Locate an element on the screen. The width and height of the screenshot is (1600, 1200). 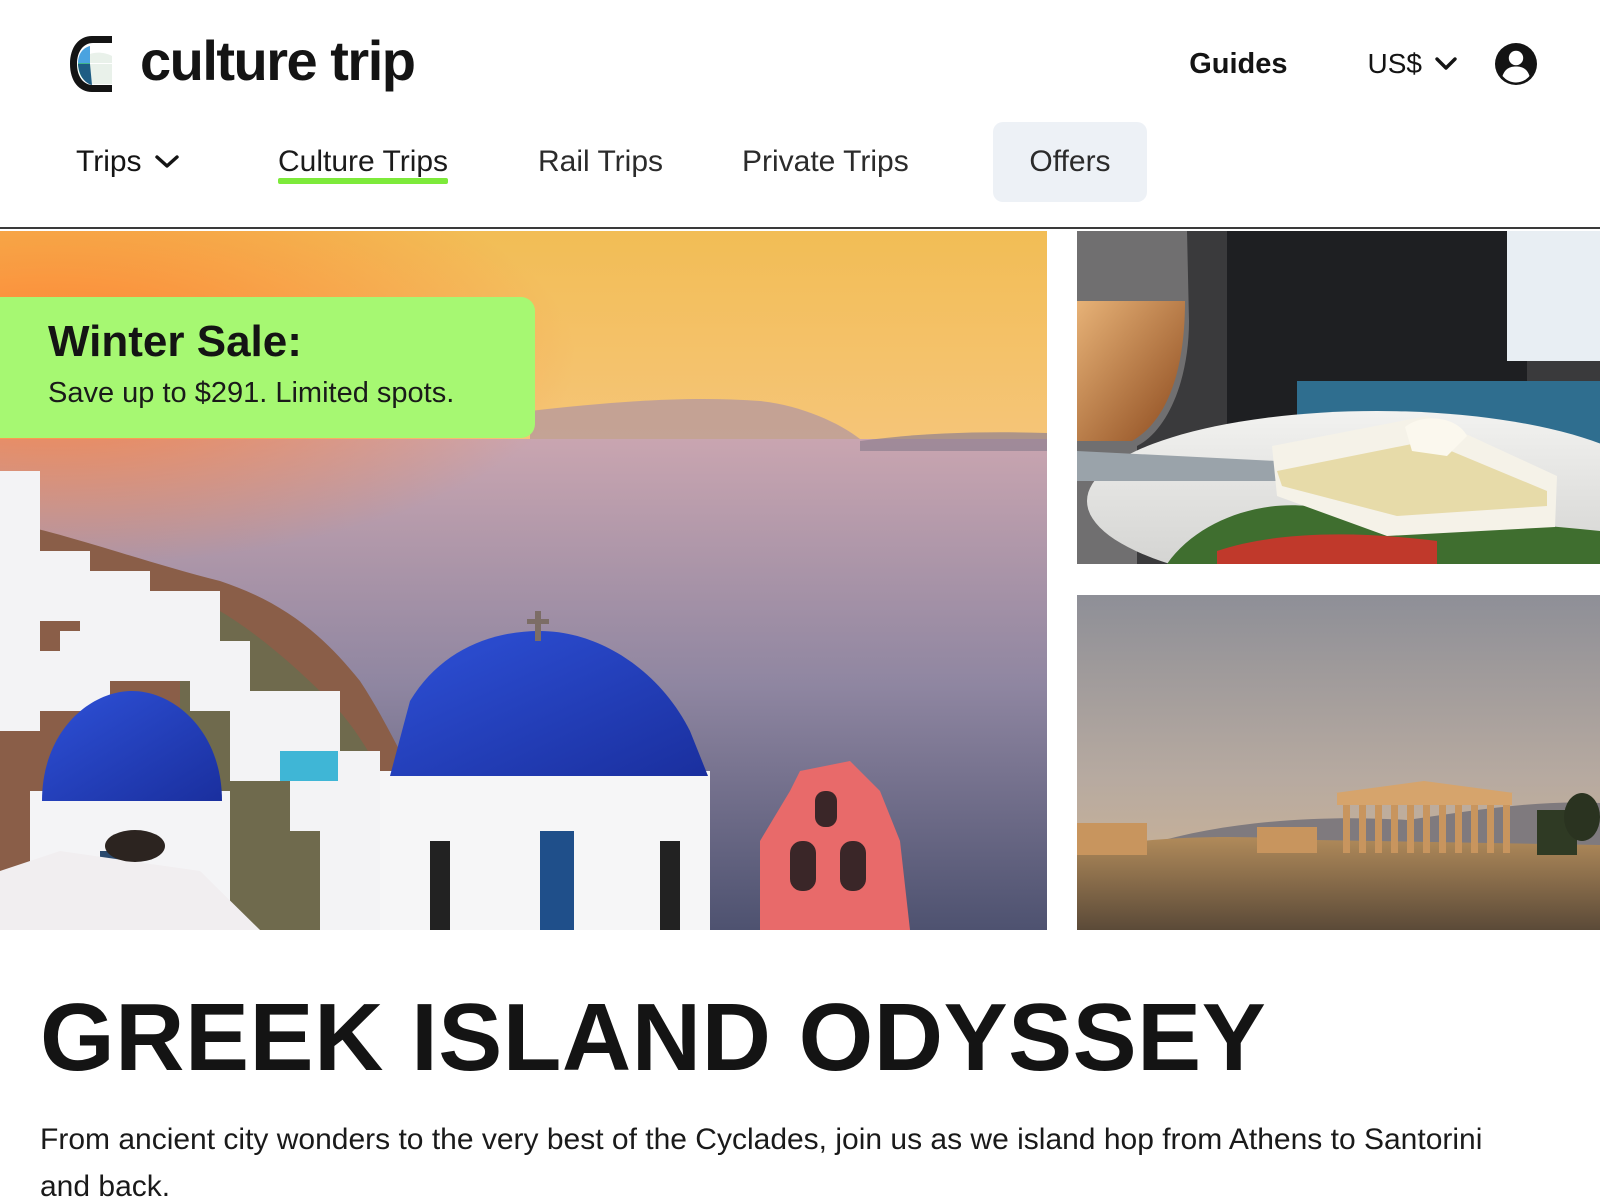
gallery-side-image-acropolis is located at coordinates (1338, 762).